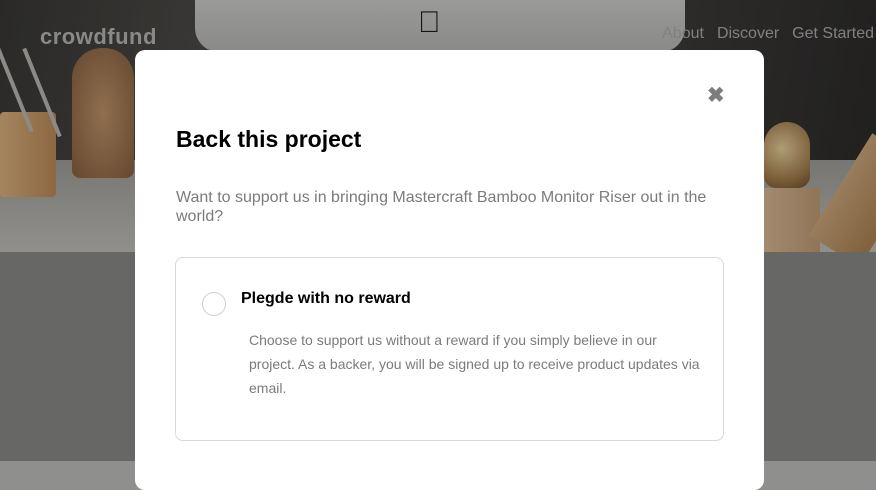  I want to click on pledge-title: Plegde with no reward, so click(326, 299).